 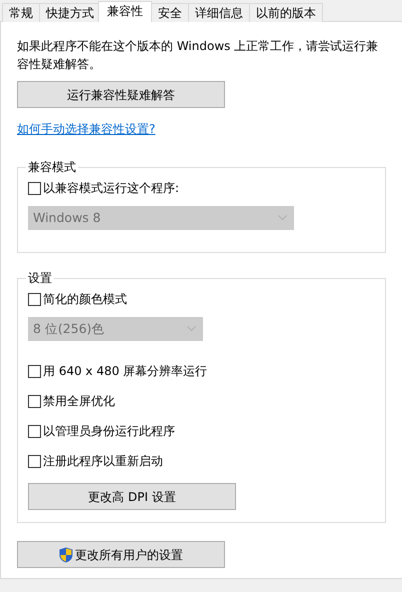 What do you see at coordinates (286, 12) in the screenshot?
I see `tab: 以前的版本` at bounding box center [286, 12].